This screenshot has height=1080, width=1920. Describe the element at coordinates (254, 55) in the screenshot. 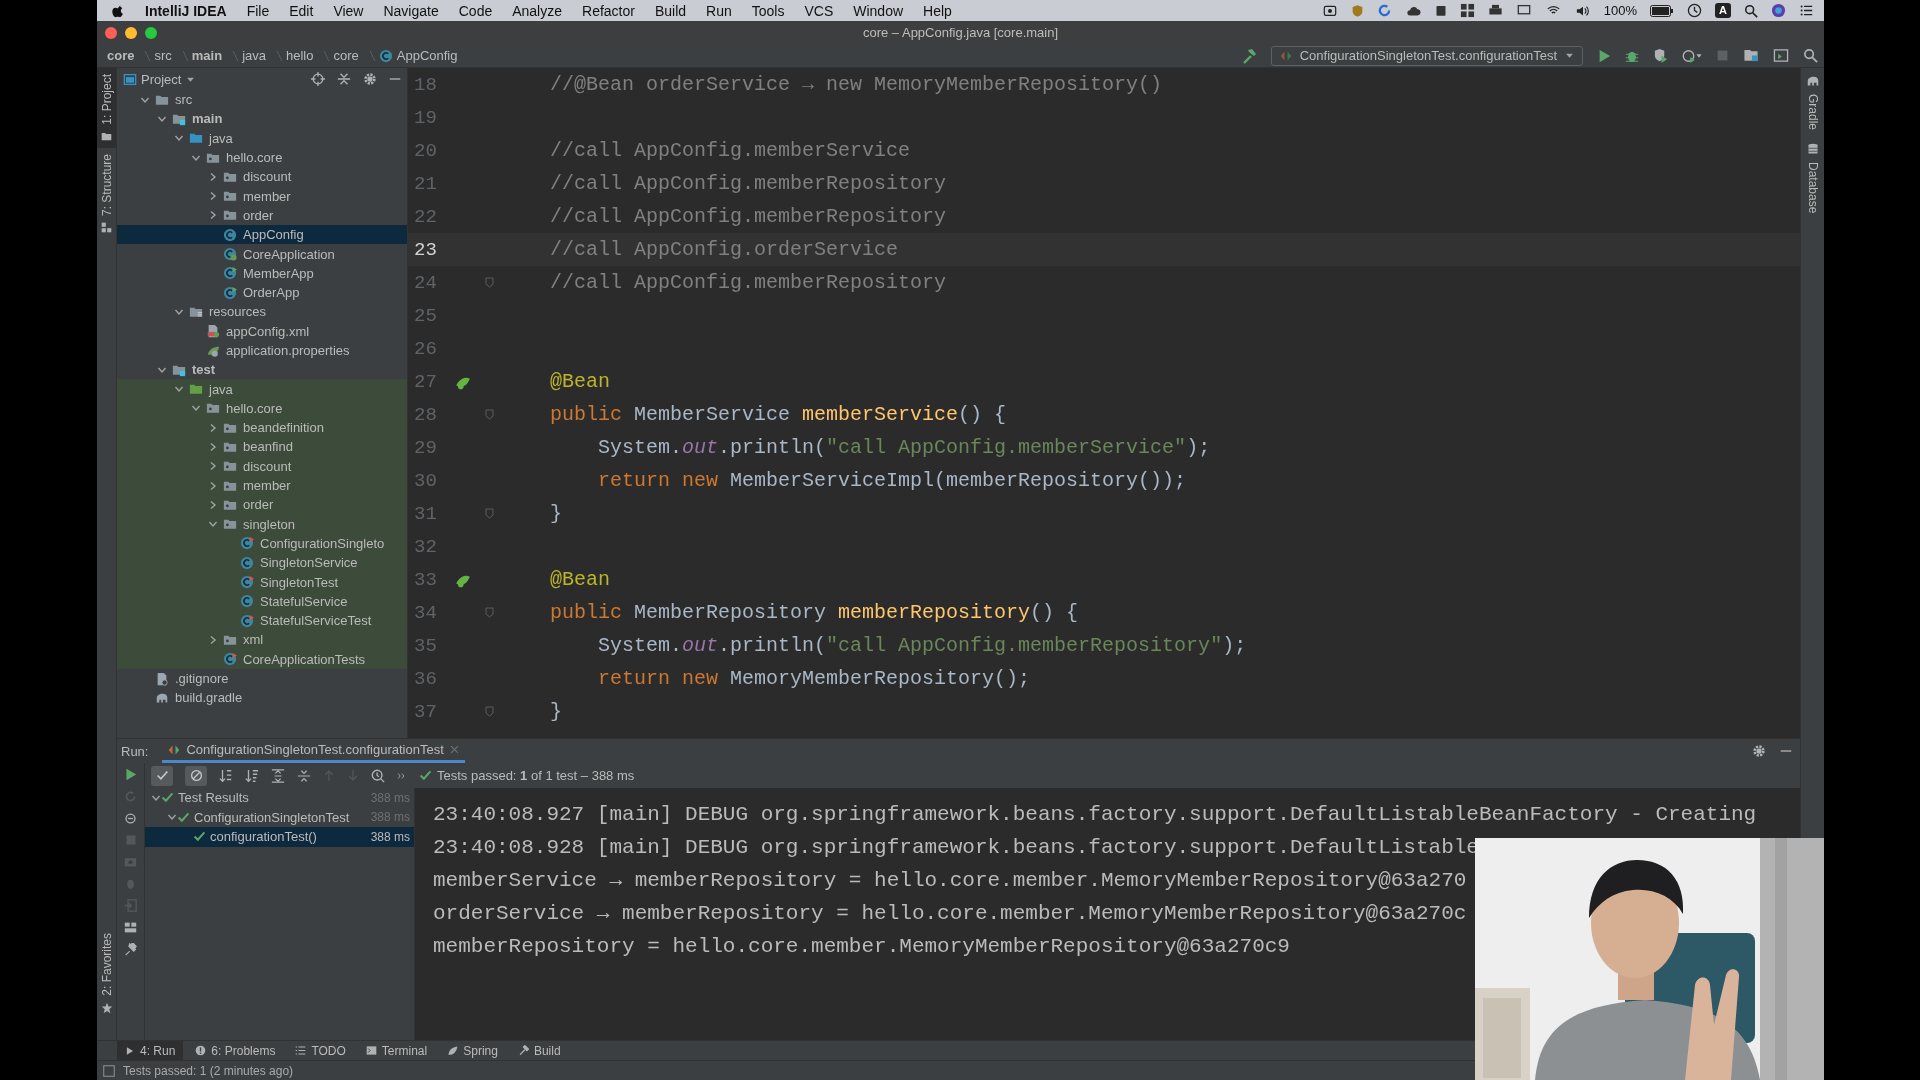

I see `breadcrumb-item: java` at that location.